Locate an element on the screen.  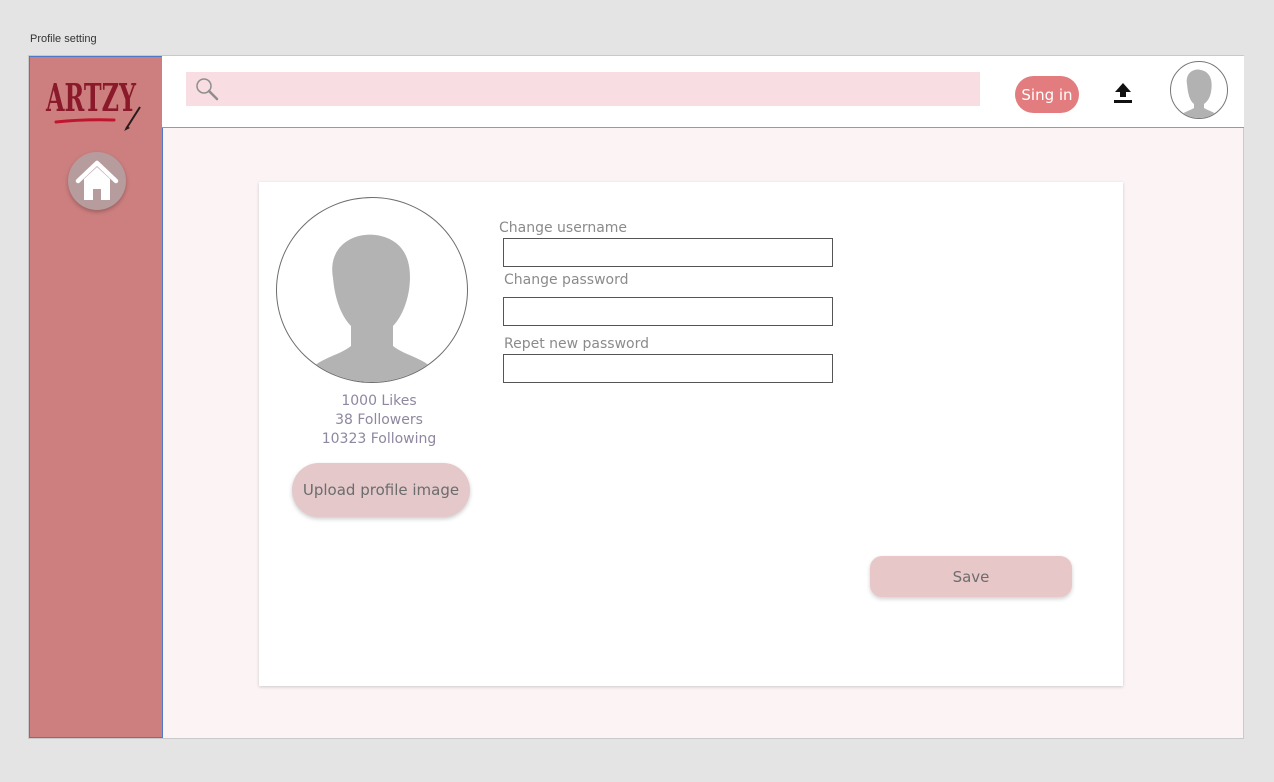
password-label: Change password is located at coordinates (566, 280).